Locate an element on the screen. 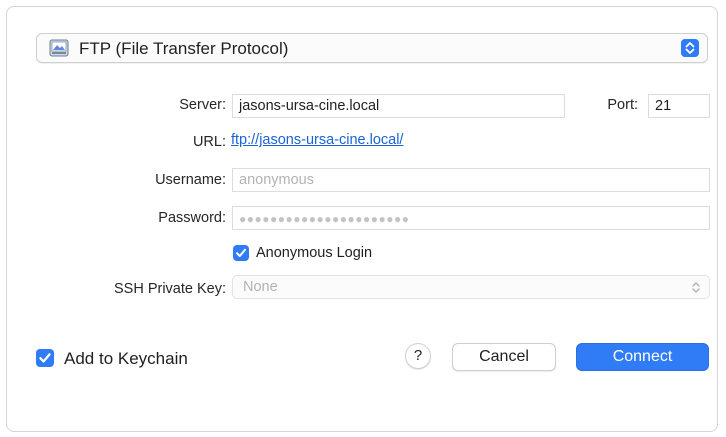 Image resolution: width=726 pixels, height=437 pixels. add-to-keychain-label: Add to Keychain is located at coordinates (126, 358).